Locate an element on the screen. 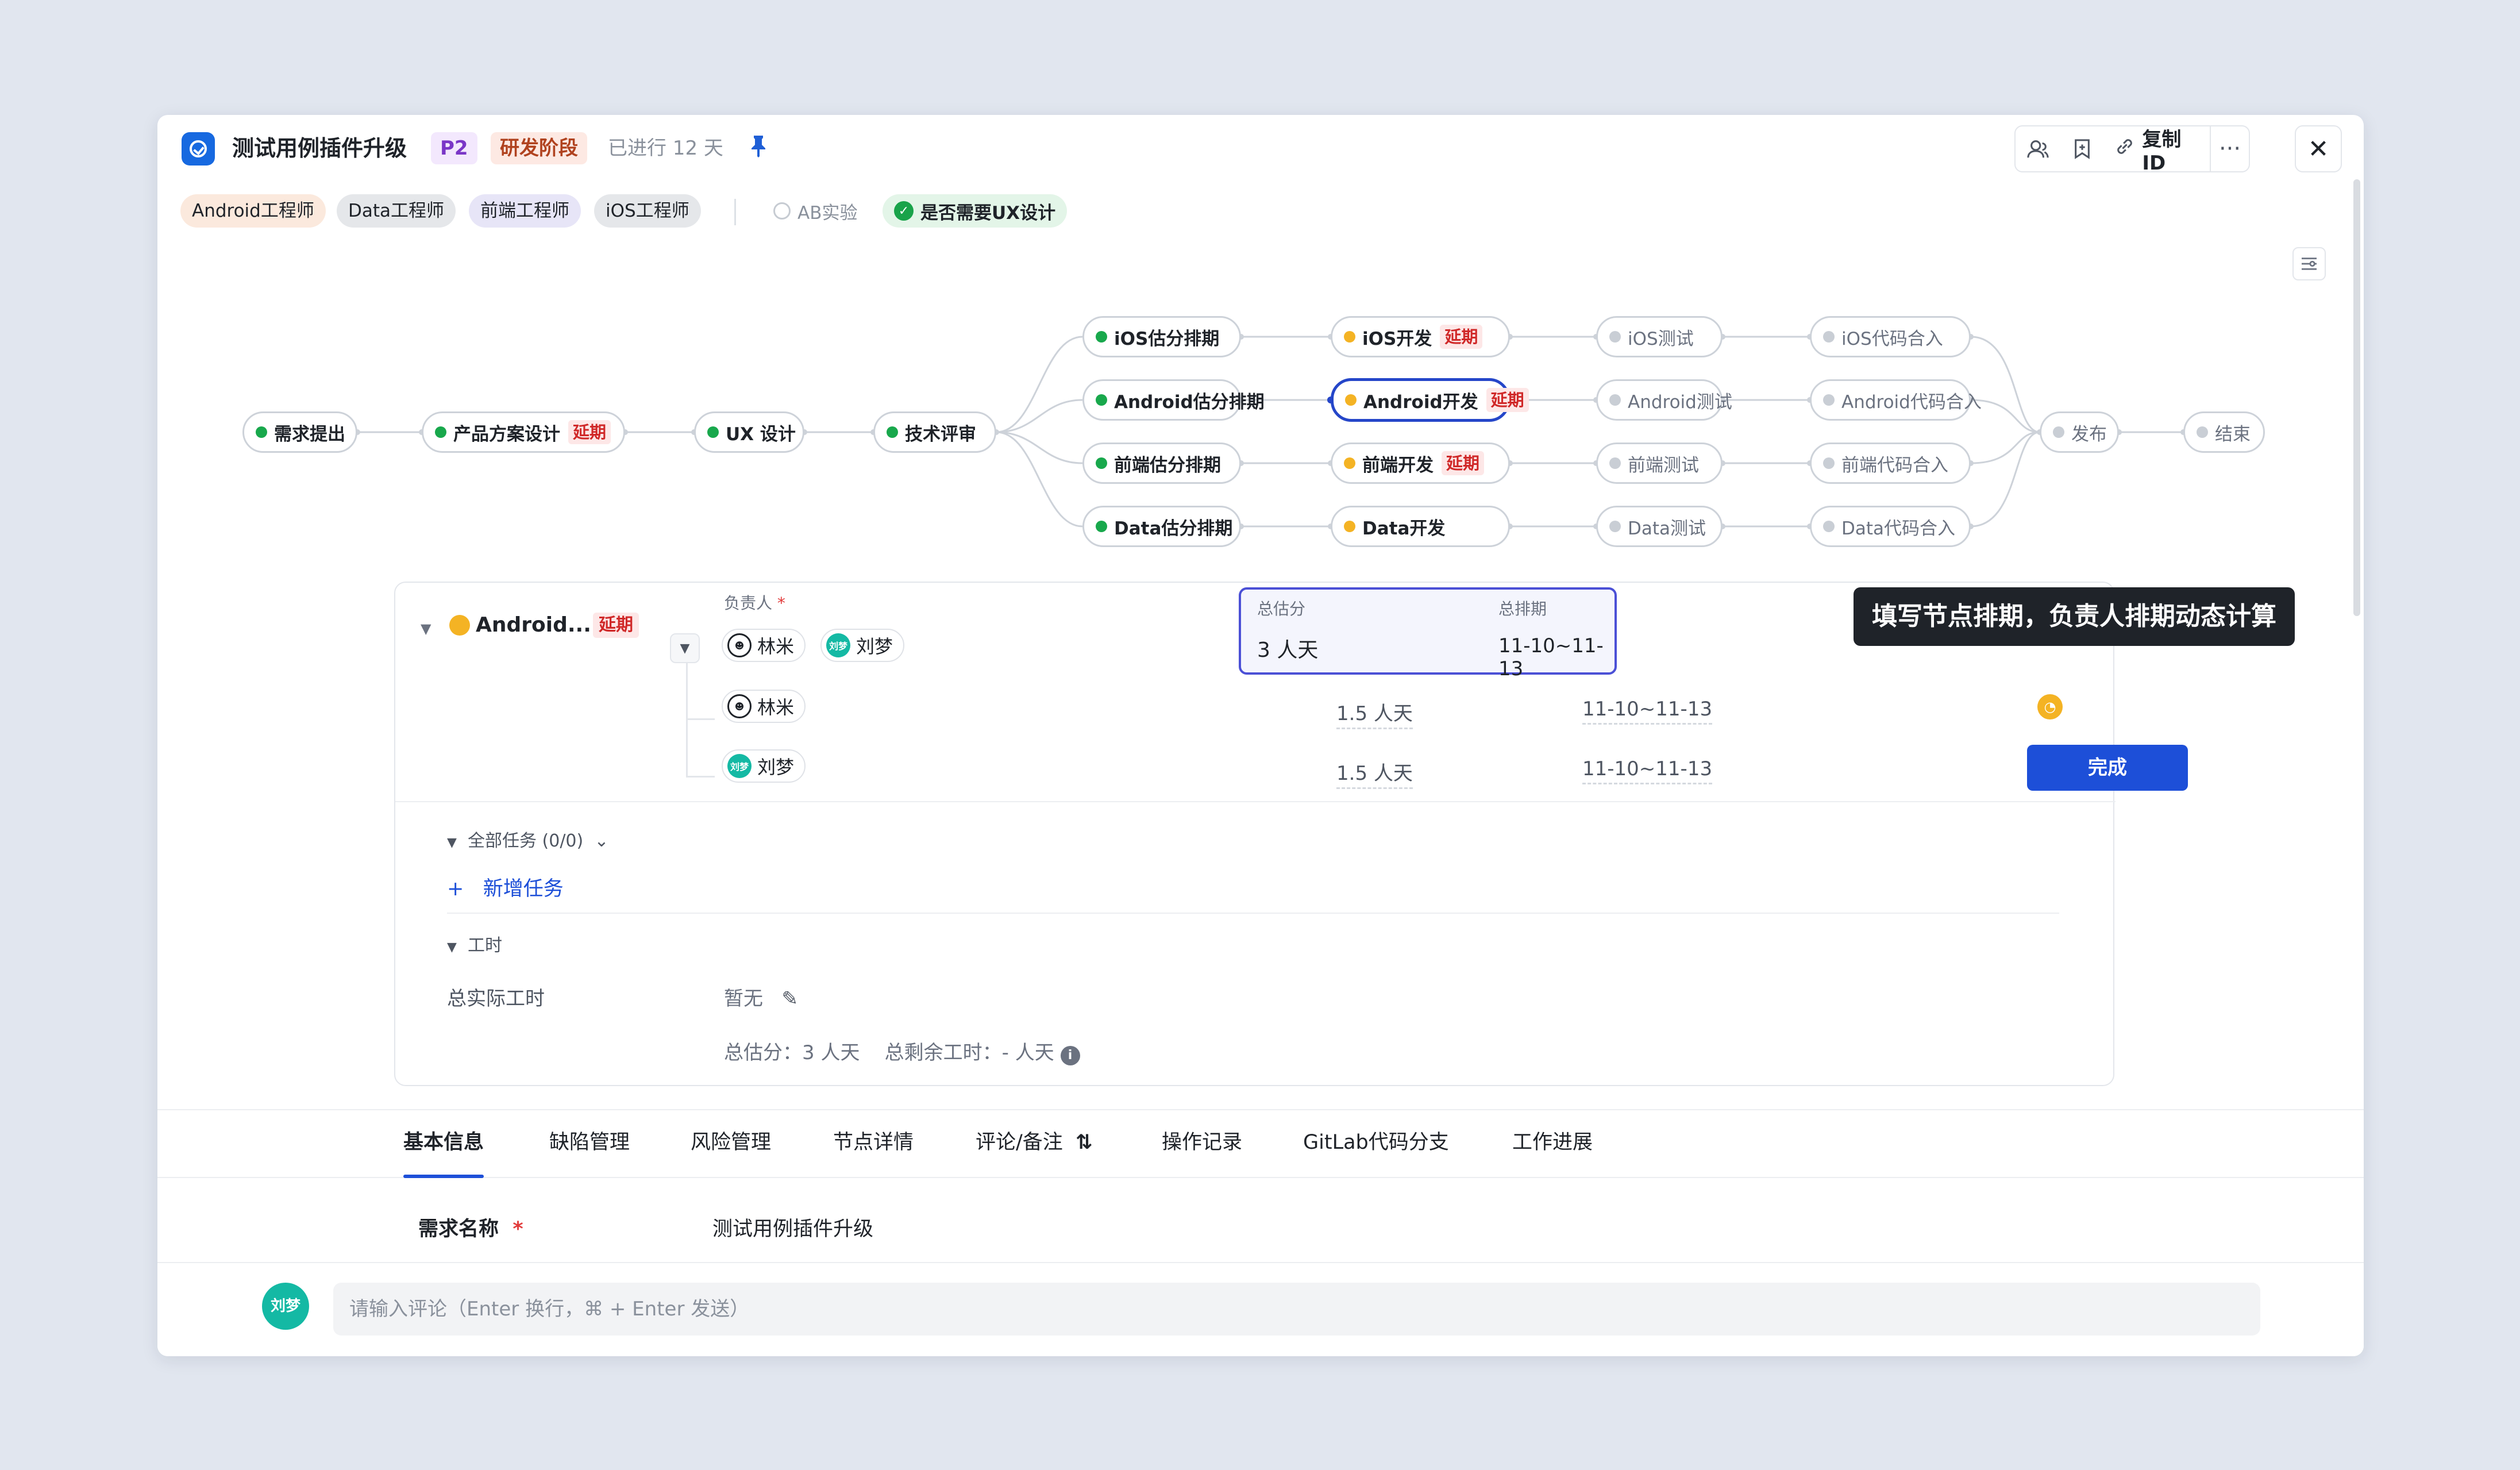 The width and height of the screenshot is (2520, 1470). flow-node-frontend-estimate: 前端估分排期 is located at coordinates (1161, 463).